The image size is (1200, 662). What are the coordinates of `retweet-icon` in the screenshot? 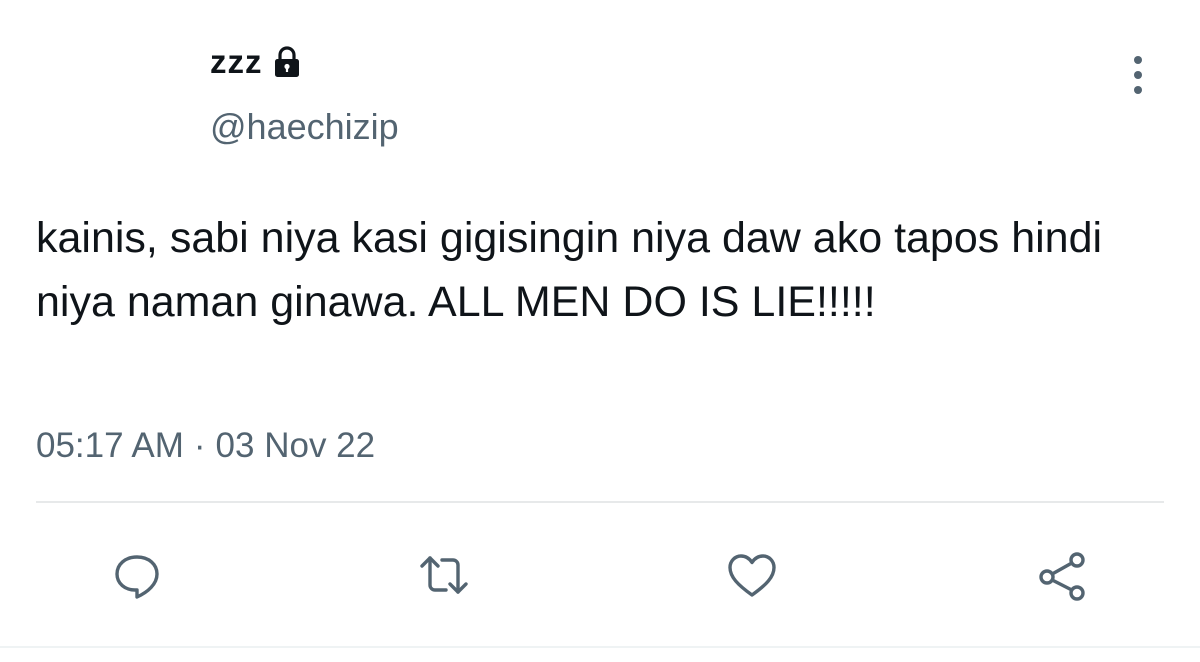 It's located at (444, 575).